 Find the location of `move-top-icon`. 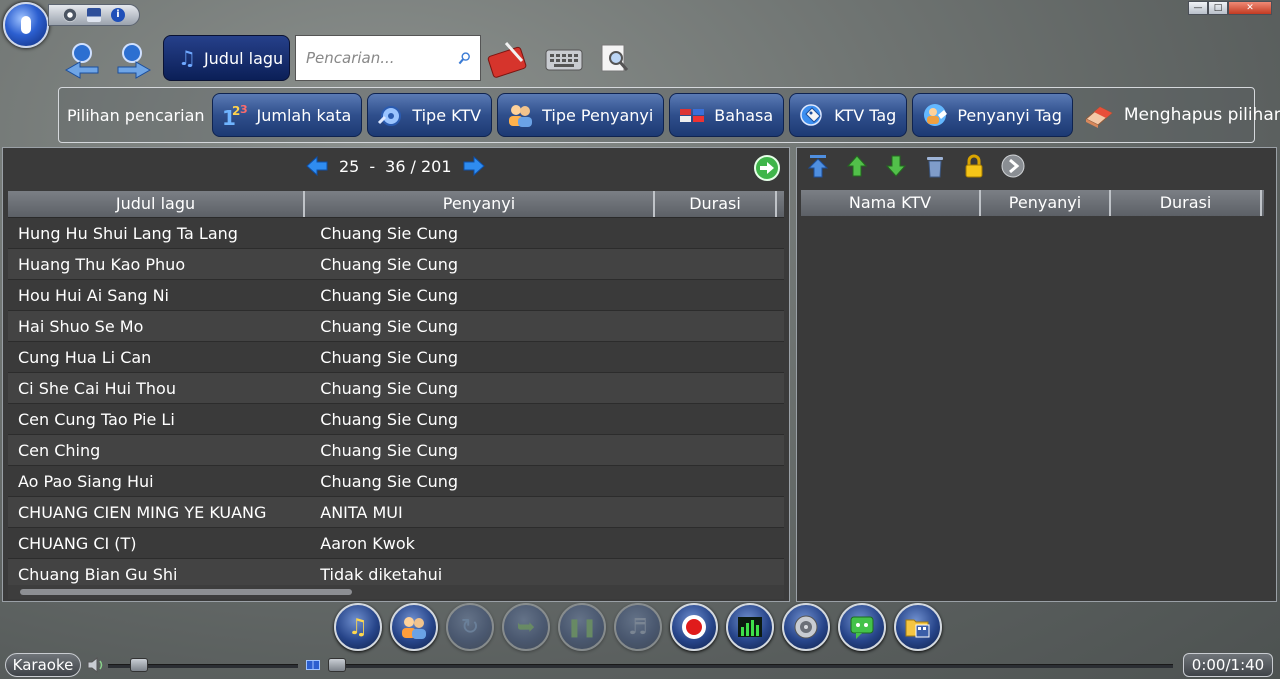

move-top-icon is located at coordinates (818, 166).